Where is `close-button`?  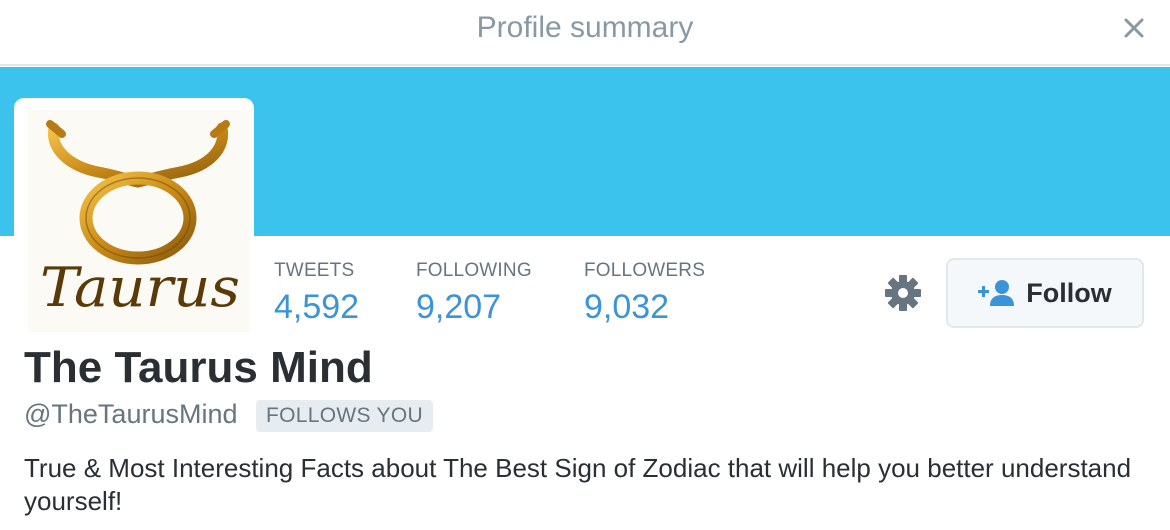
close-button is located at coordinates (1134, 28).